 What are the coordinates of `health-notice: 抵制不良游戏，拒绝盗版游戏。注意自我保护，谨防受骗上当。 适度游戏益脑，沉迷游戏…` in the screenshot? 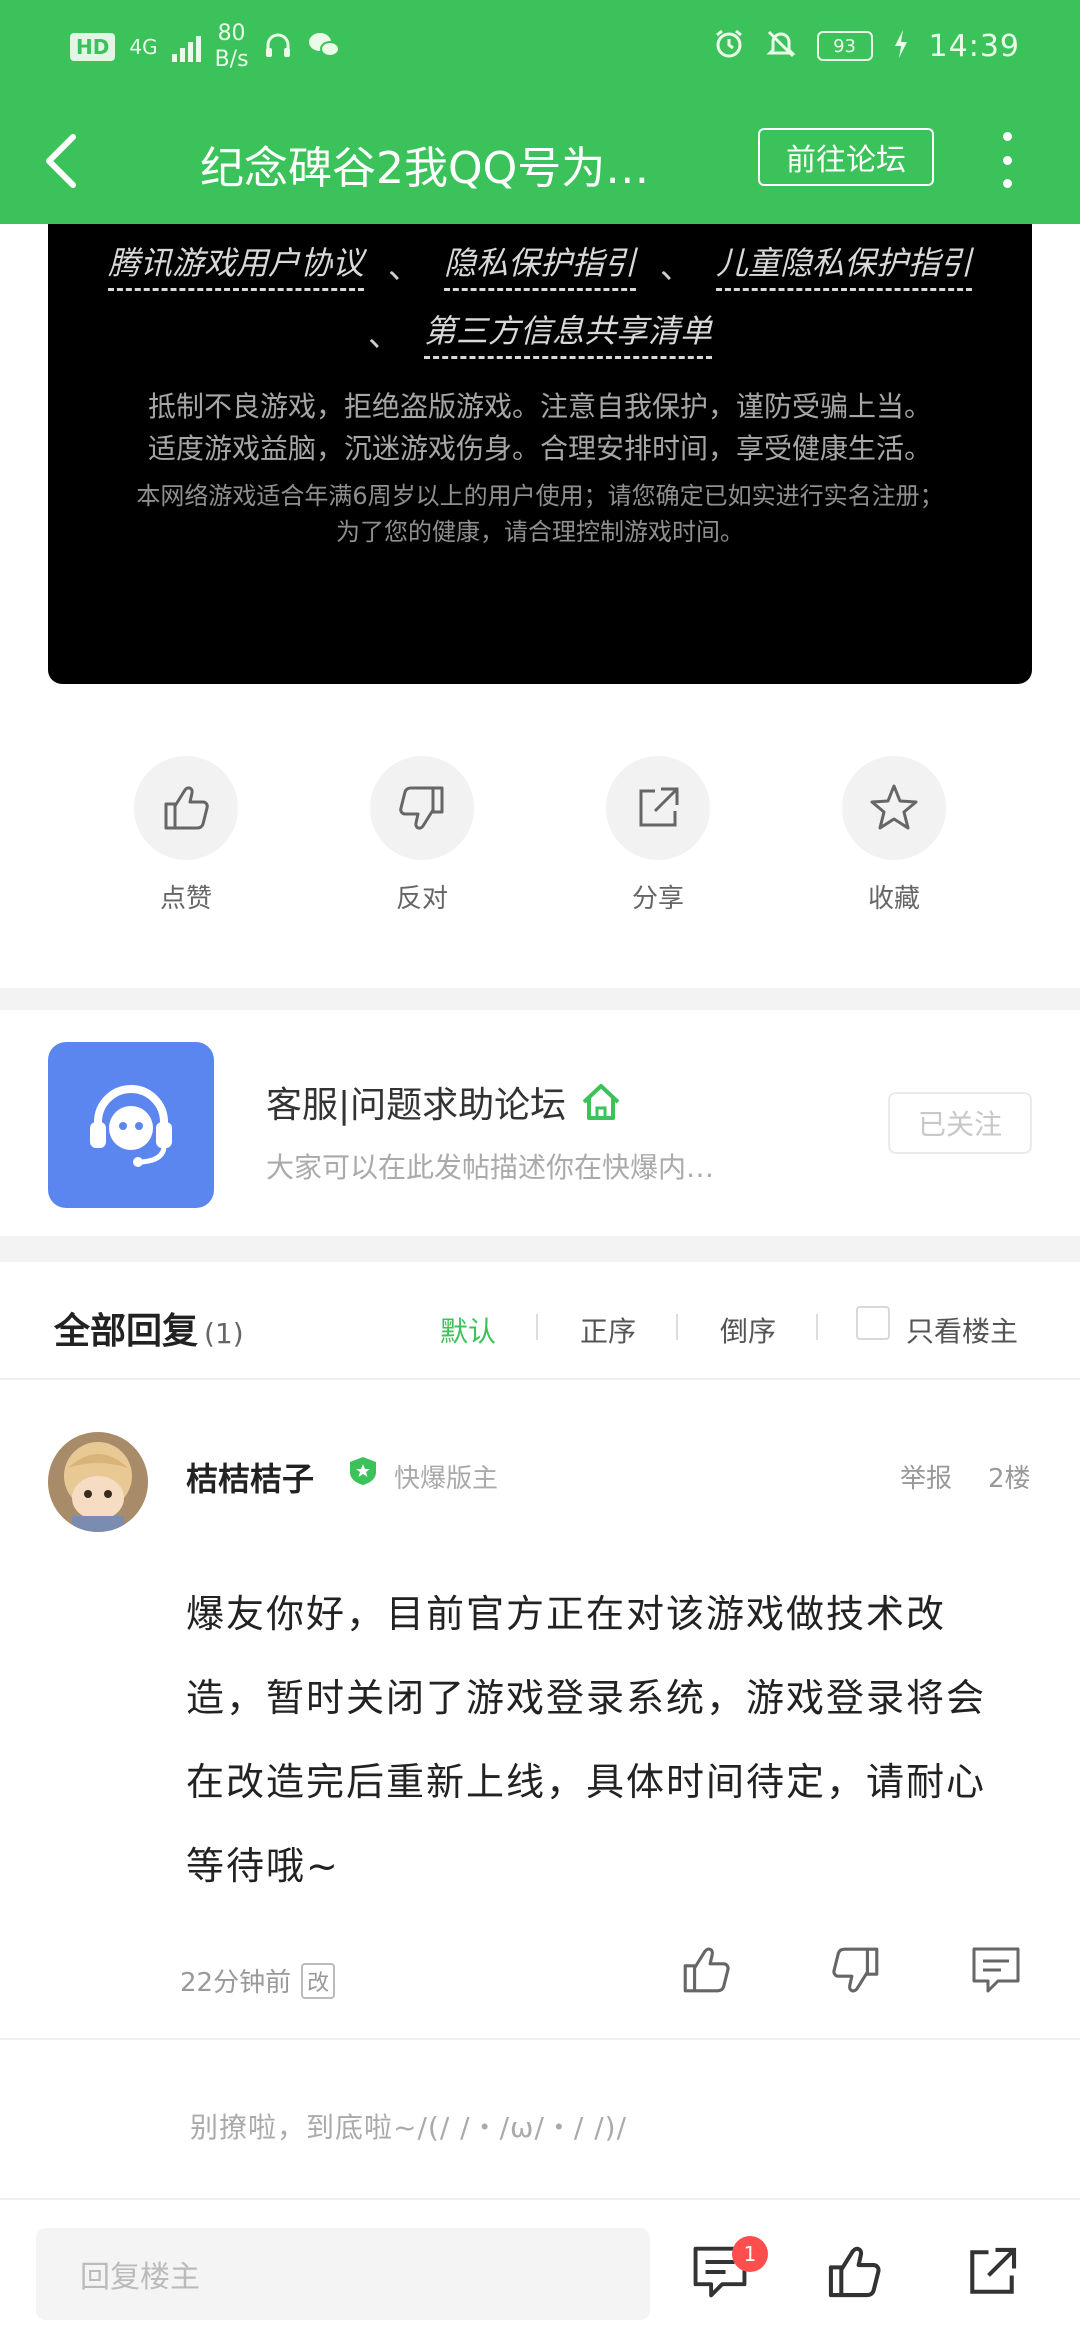 It's located at (540, 428).